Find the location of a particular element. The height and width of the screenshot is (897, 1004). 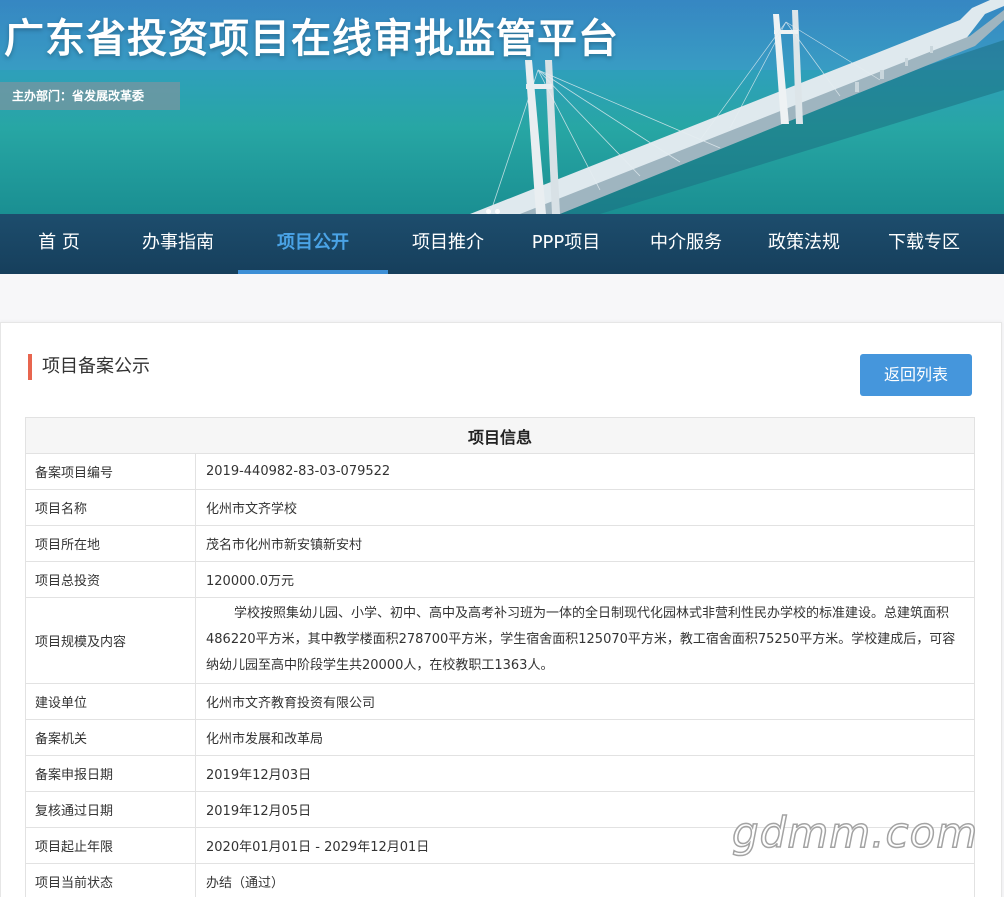

table-row: 项目总投资 120000.0万元 is located at coordinates (500, 579).